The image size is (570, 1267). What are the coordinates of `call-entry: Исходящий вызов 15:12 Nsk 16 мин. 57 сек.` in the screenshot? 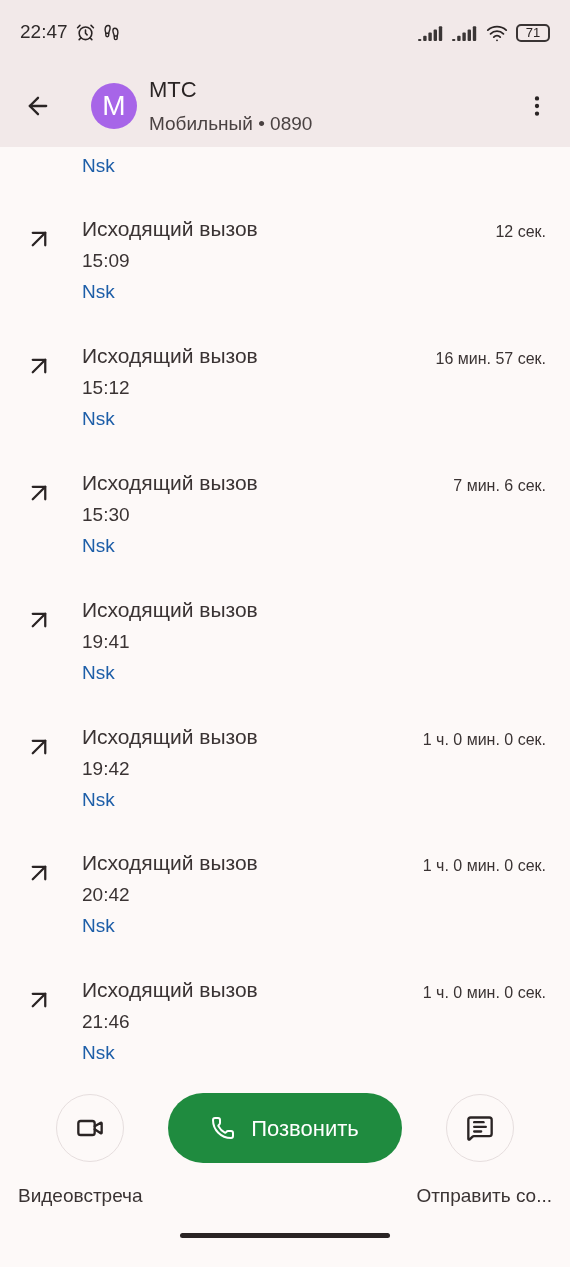 It's located at (285, 395).